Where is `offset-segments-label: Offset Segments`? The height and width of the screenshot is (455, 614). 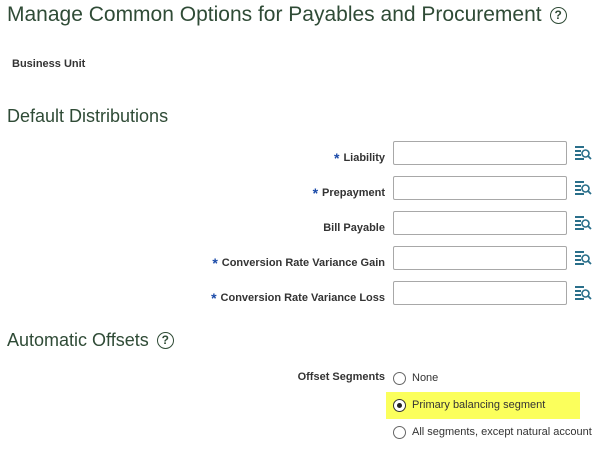 offset-segments-label: Offset Segments is located at coordinates (341, 377).